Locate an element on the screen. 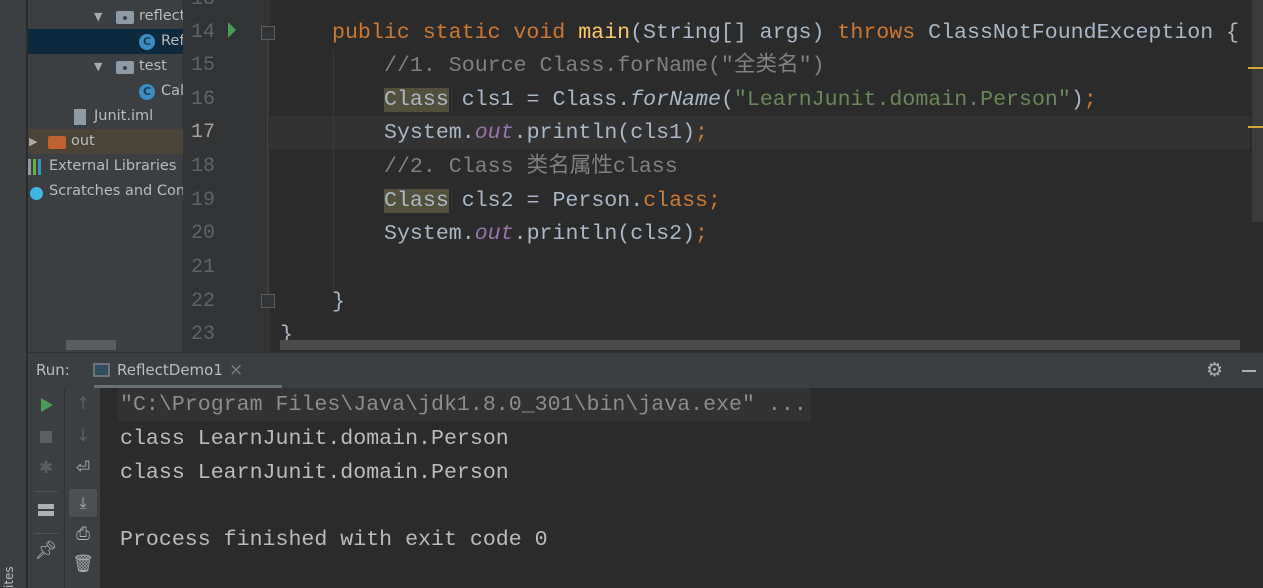 This screenshot has height=588, width=1263. file-icon is located at coordinates (80, 117).